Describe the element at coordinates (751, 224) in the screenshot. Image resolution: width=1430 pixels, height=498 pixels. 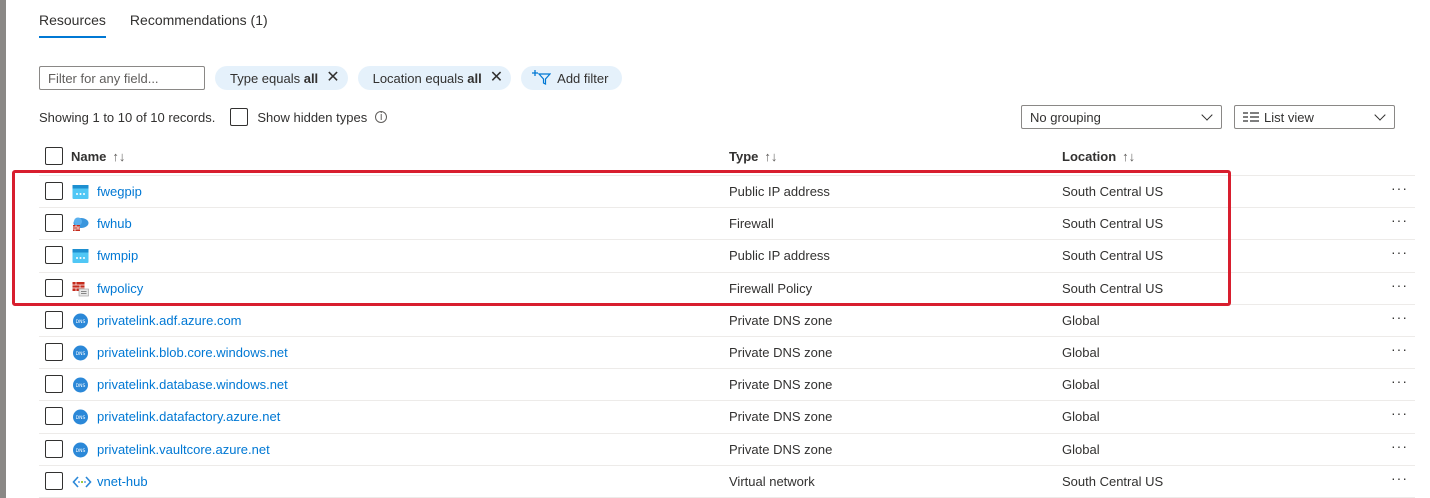
I see `resource-type: Firewall` at that location.